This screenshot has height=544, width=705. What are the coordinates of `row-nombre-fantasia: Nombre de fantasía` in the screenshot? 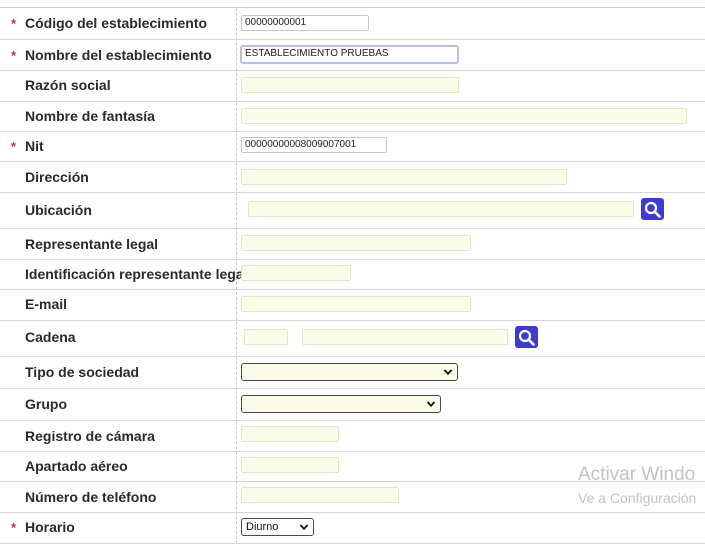 It's located at (352, 117).